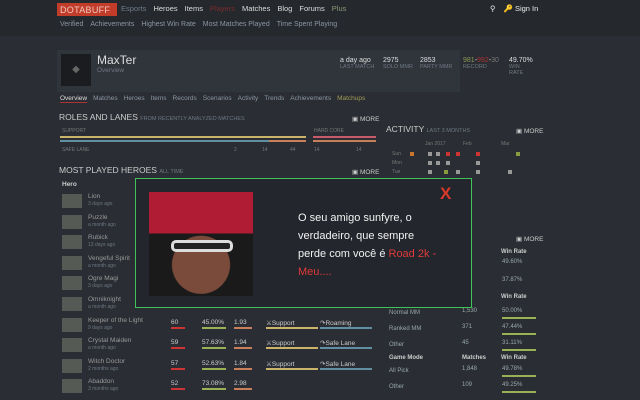  I want to click on tab-matchups: Matchups, so click(351, 99).